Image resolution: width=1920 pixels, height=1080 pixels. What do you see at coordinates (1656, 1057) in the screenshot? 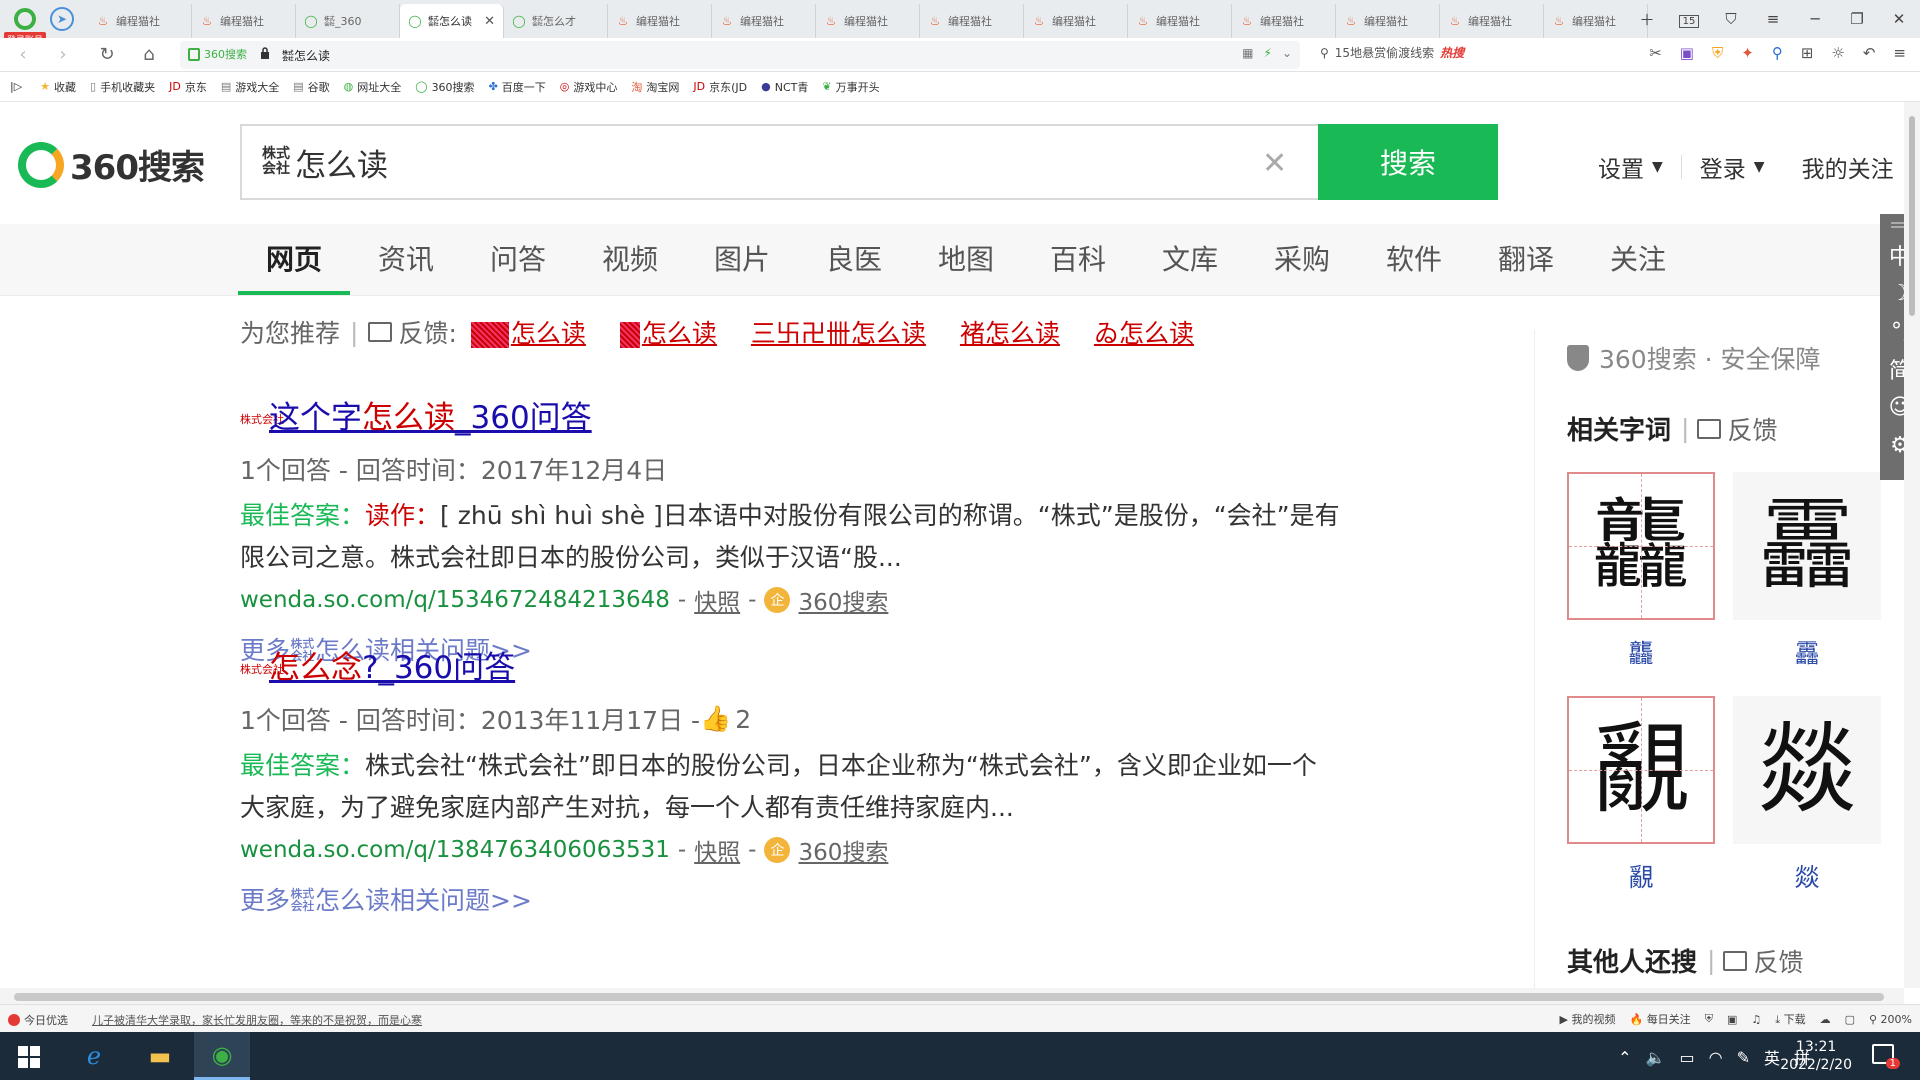
I see `volume-icon: 🔈` at bounding box center [1656, 1057].